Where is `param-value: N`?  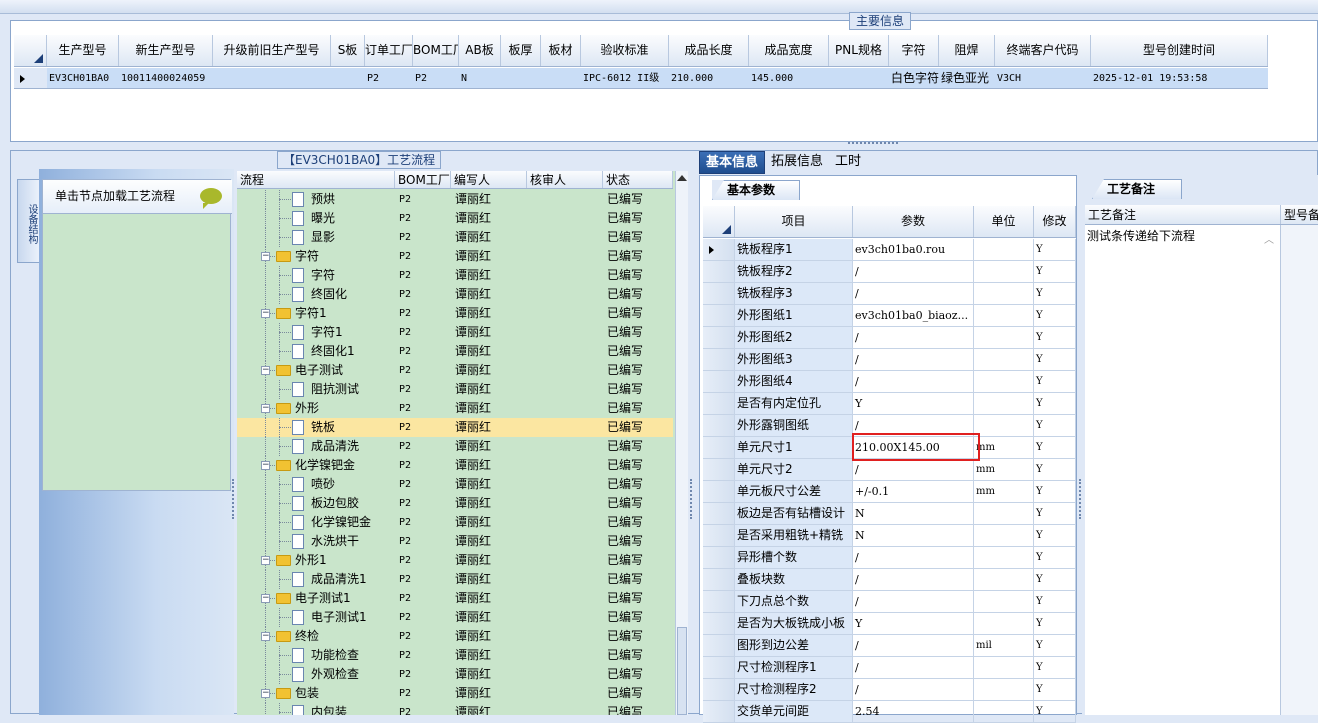
param-value: N is located at coordinates (913, 513).